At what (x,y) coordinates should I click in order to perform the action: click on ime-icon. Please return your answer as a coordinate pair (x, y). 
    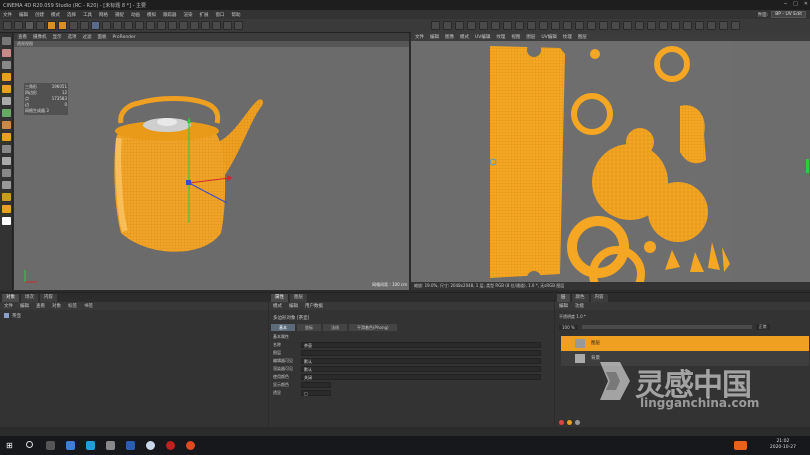
    Looking at the image, I should click on (740, 445).